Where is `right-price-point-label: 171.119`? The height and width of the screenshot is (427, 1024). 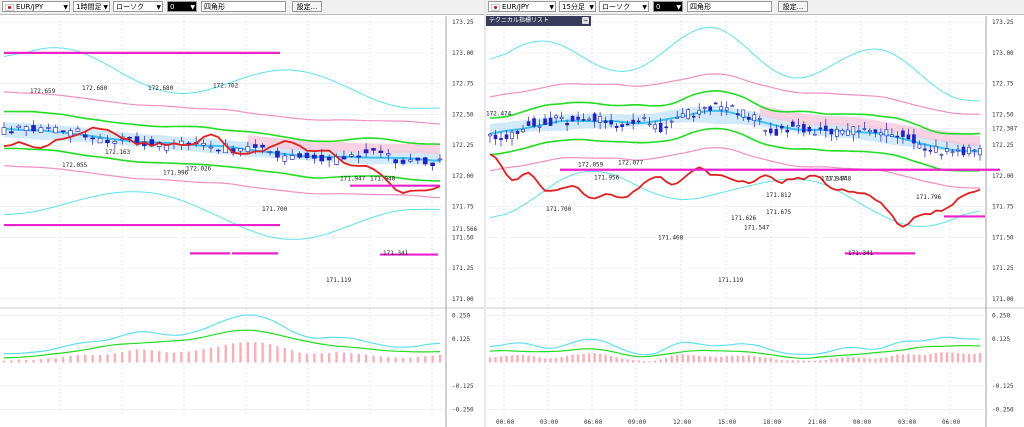 right-price-point-label: 171.119 is located at coordinates (731, 280).